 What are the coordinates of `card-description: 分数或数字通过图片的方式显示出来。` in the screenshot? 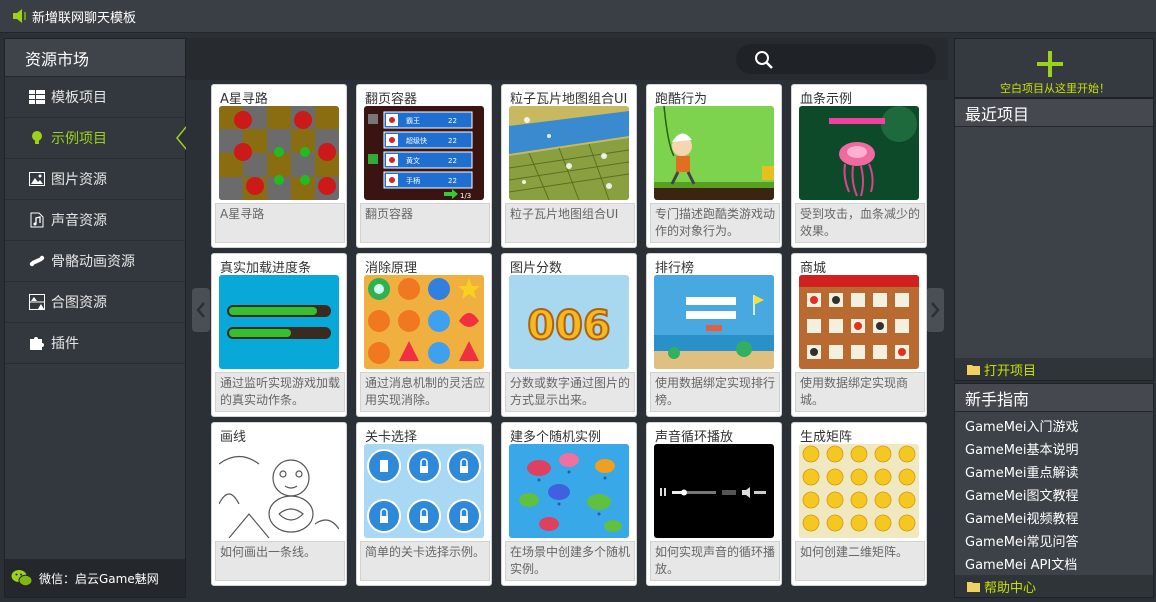 It's located at (570, 392).